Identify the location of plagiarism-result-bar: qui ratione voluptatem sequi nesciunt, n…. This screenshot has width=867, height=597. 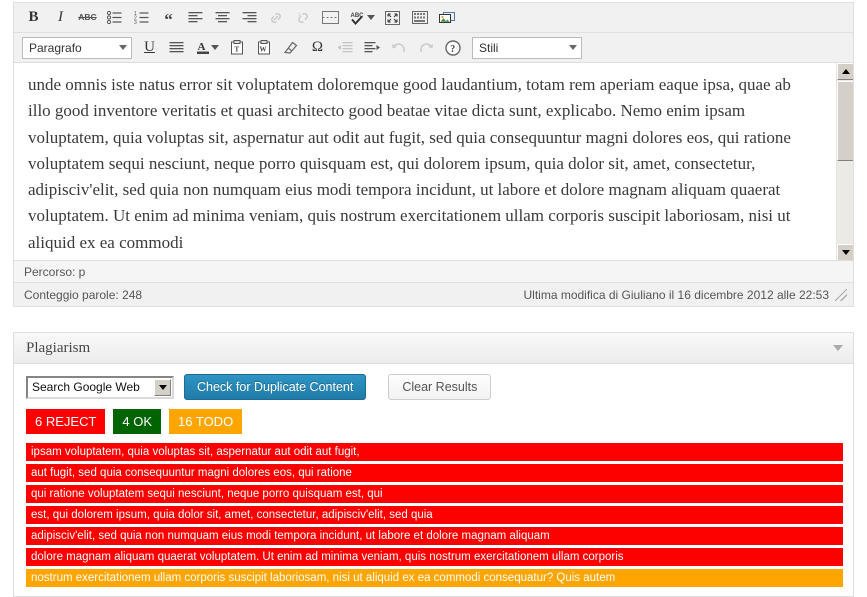
(434, 494).